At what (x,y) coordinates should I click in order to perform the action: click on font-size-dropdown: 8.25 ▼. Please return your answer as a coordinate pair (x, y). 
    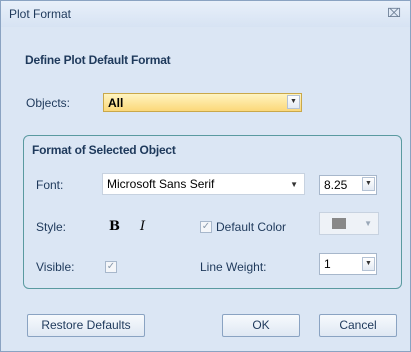
    Looking at the image, I should click on (348, 185).